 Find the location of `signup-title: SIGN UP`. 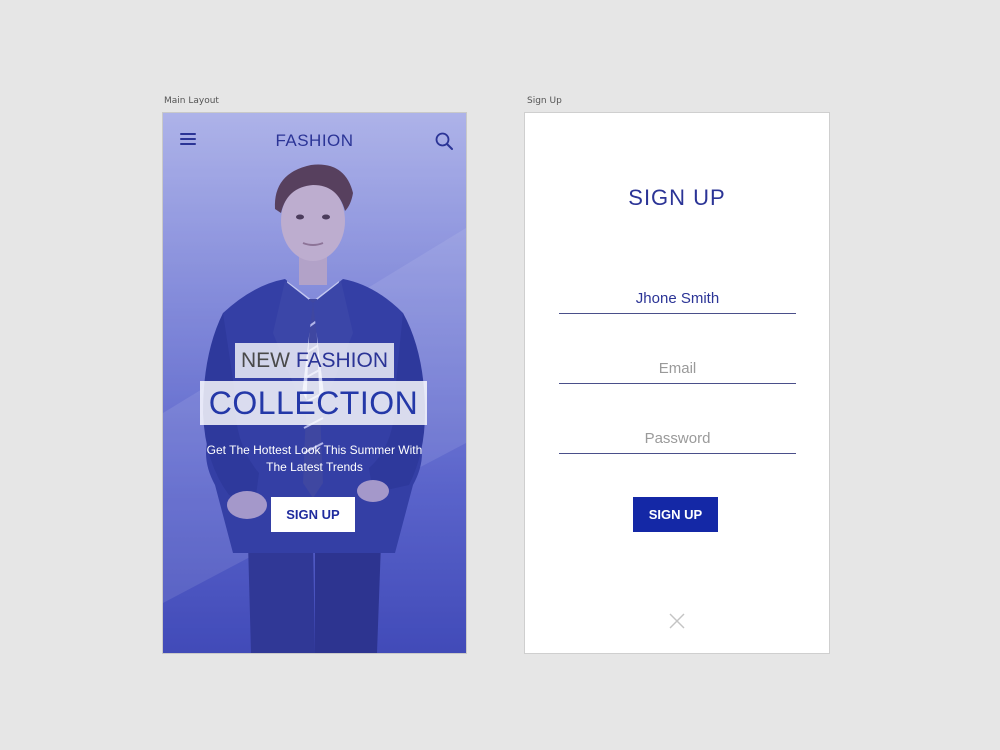

signup-title: SIGN UP is located at coordinates (677, 197).